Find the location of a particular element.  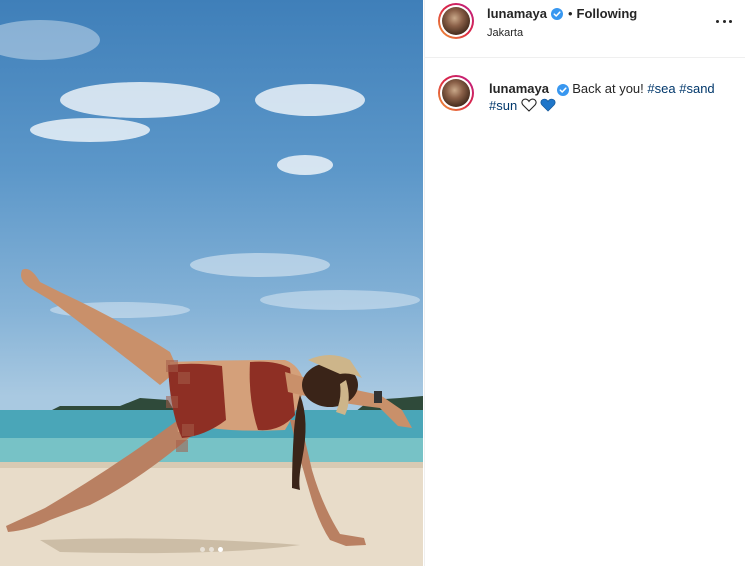

avatar is located at coordinates (456, 21).